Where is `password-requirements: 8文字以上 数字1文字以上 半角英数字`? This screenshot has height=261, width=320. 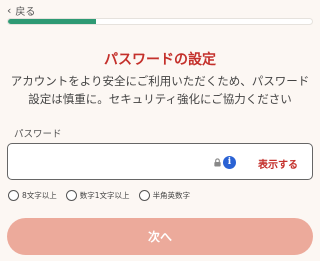 password-requirements: 8文字以上 数字1文字以上 半角英数字 is located at coordinates (99, 195).